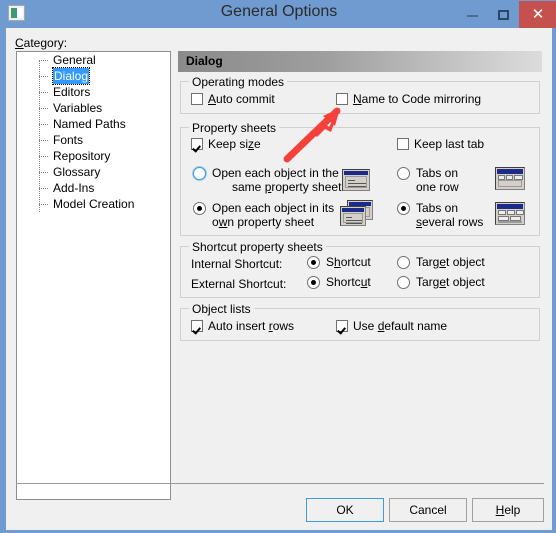 The image size is (556, 533). I want to click on sidebar-item-variables: Variables, so click(93, 108).